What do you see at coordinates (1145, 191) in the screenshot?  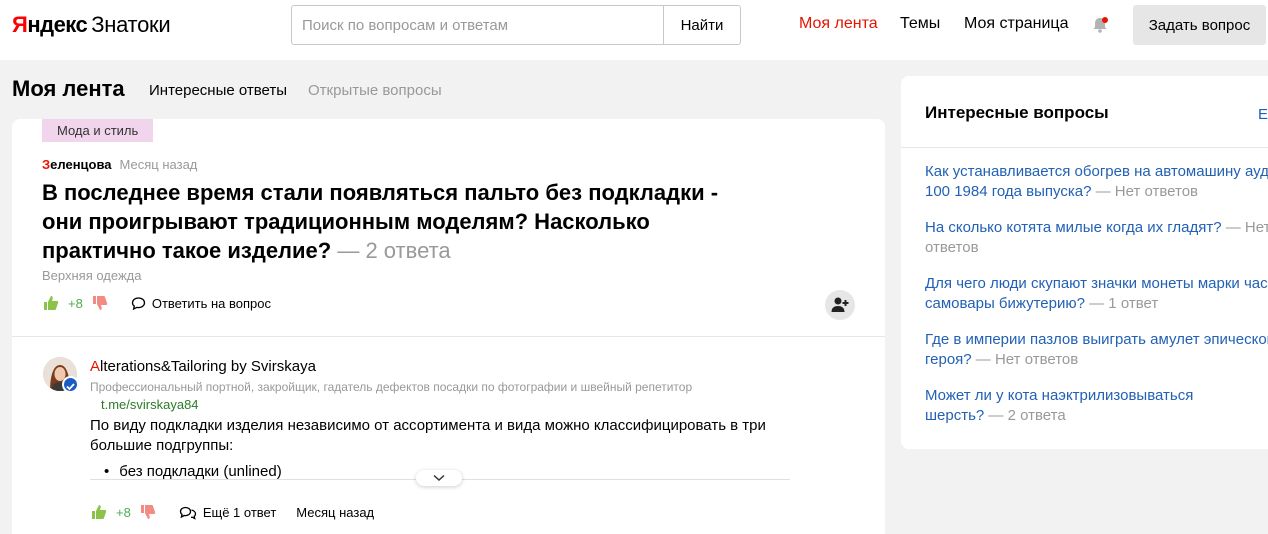 I see `sidebar-question-1-meta: — Нет ответов` at bounding box center [1145, 191].